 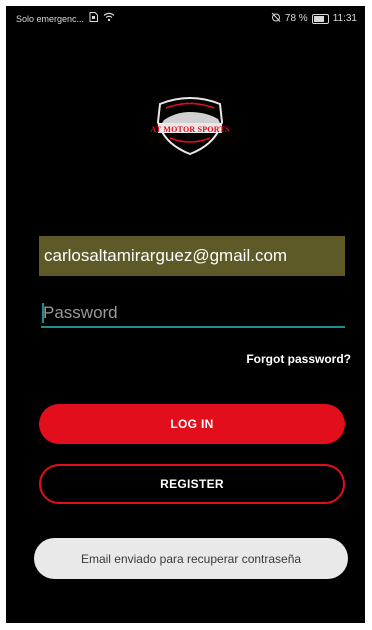 What do you see at coordinates (190, 129) in the screenshot?
I see `logo-text: AT MOTOR SPORTS` at bounding box center [190, 129].